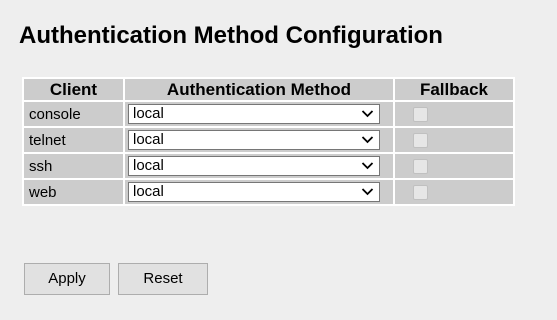  I want to click on table-row: console local, so click(268, 114).